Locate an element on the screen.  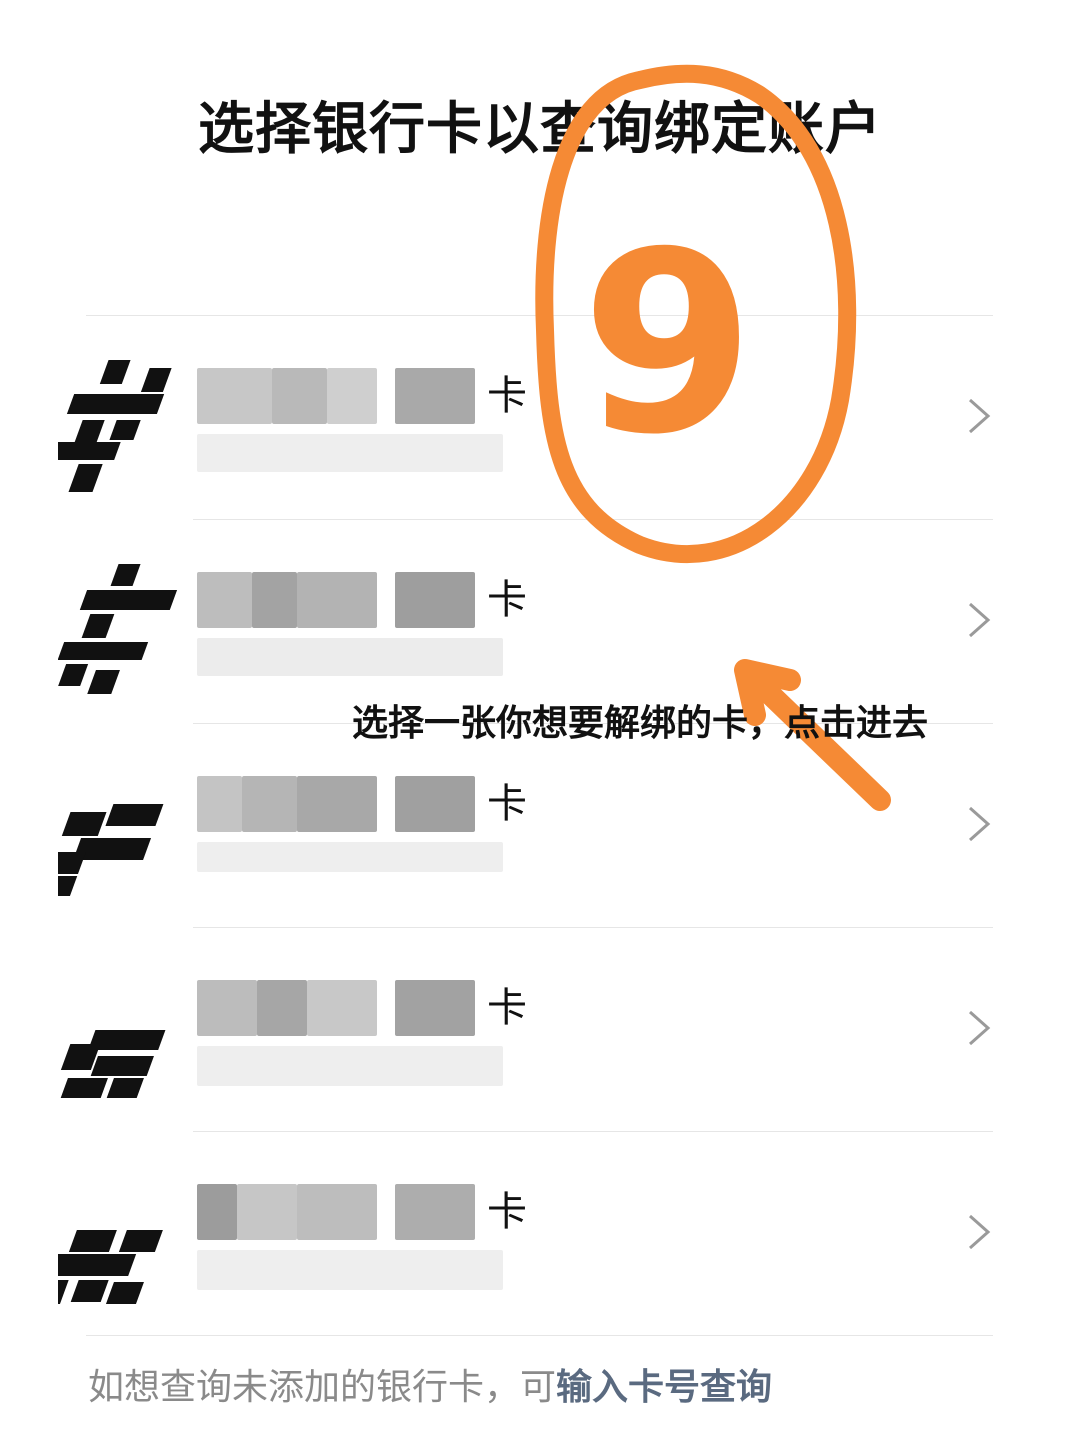
page-title: 选择银行卡以查询绑定账户 is located at coordinates (540, 129).